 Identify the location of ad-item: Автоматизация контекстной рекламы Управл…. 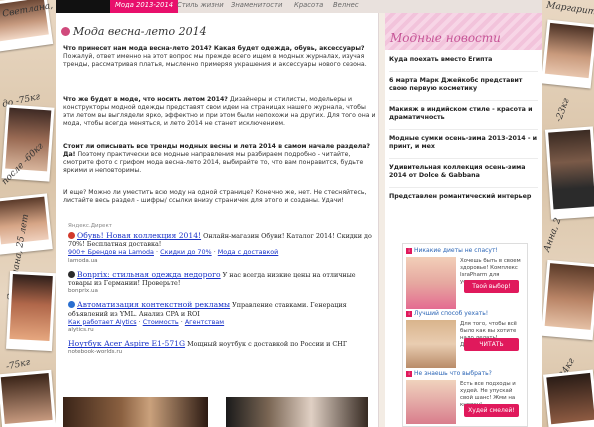
(221, 317).